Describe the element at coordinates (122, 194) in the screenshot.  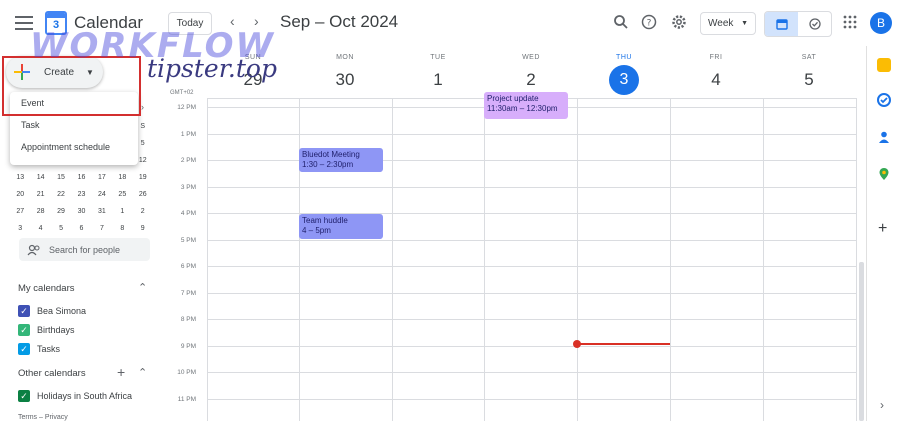
I see `mini-day: 25` at that location.